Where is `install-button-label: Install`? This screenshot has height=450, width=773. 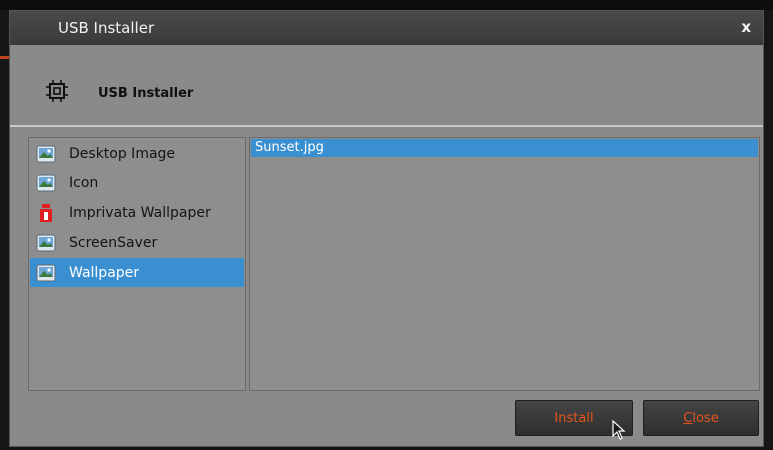 install-button-label: Install is located at coordinates (574, 418).